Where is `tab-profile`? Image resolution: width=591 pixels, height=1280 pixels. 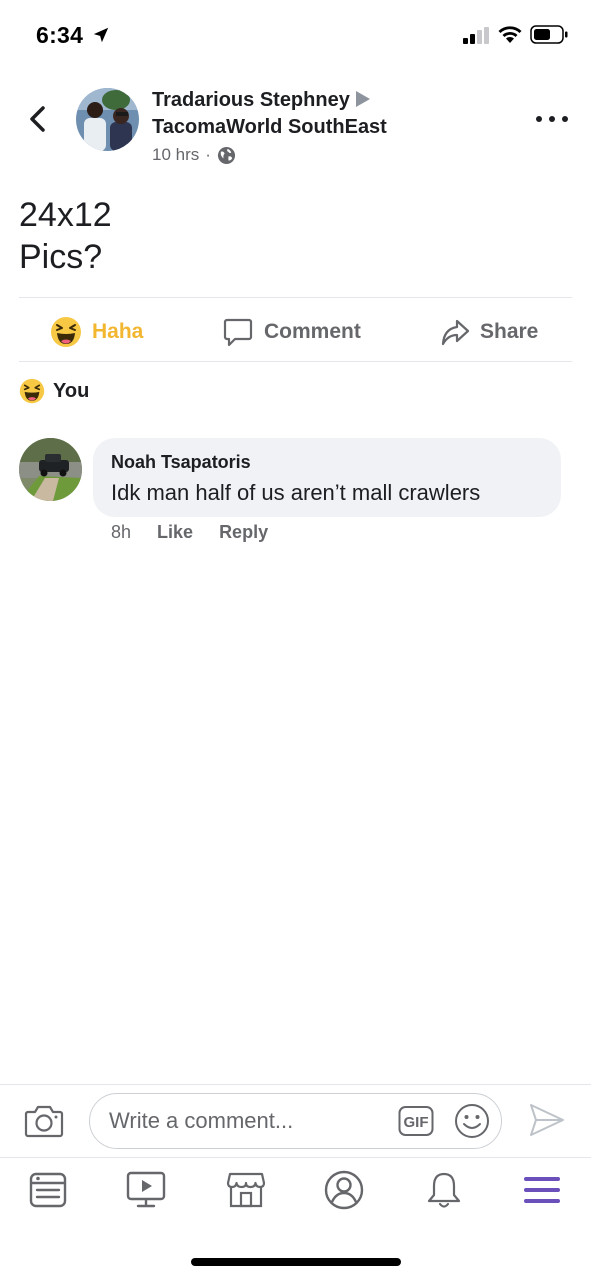
tab-profile is located at coordinates (344, 1190).